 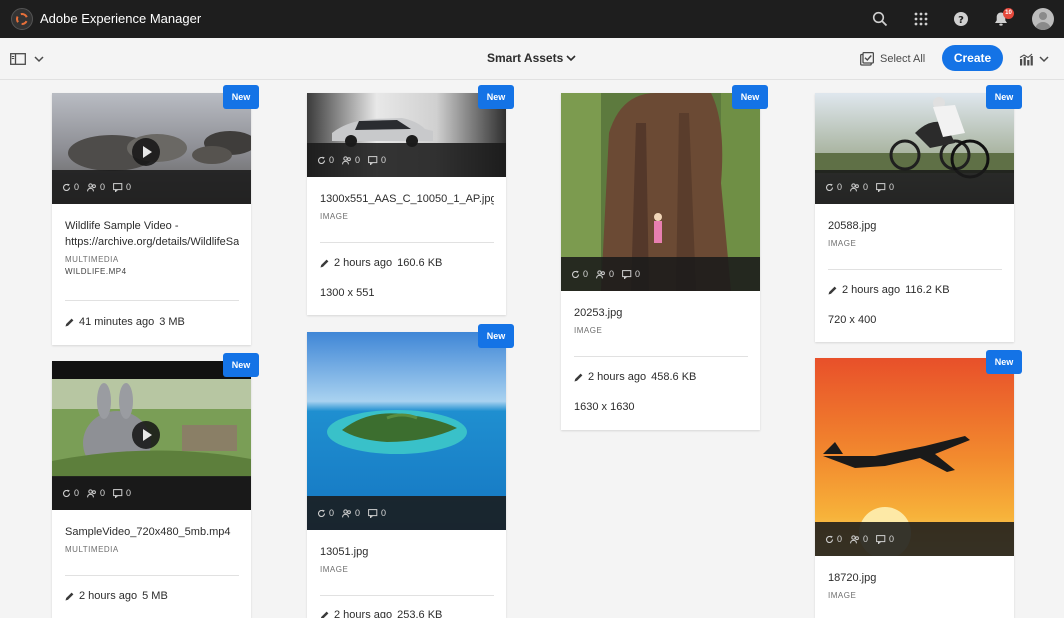 I want to click on asset-name: 18720.jpg, so click(x=915, y=578).